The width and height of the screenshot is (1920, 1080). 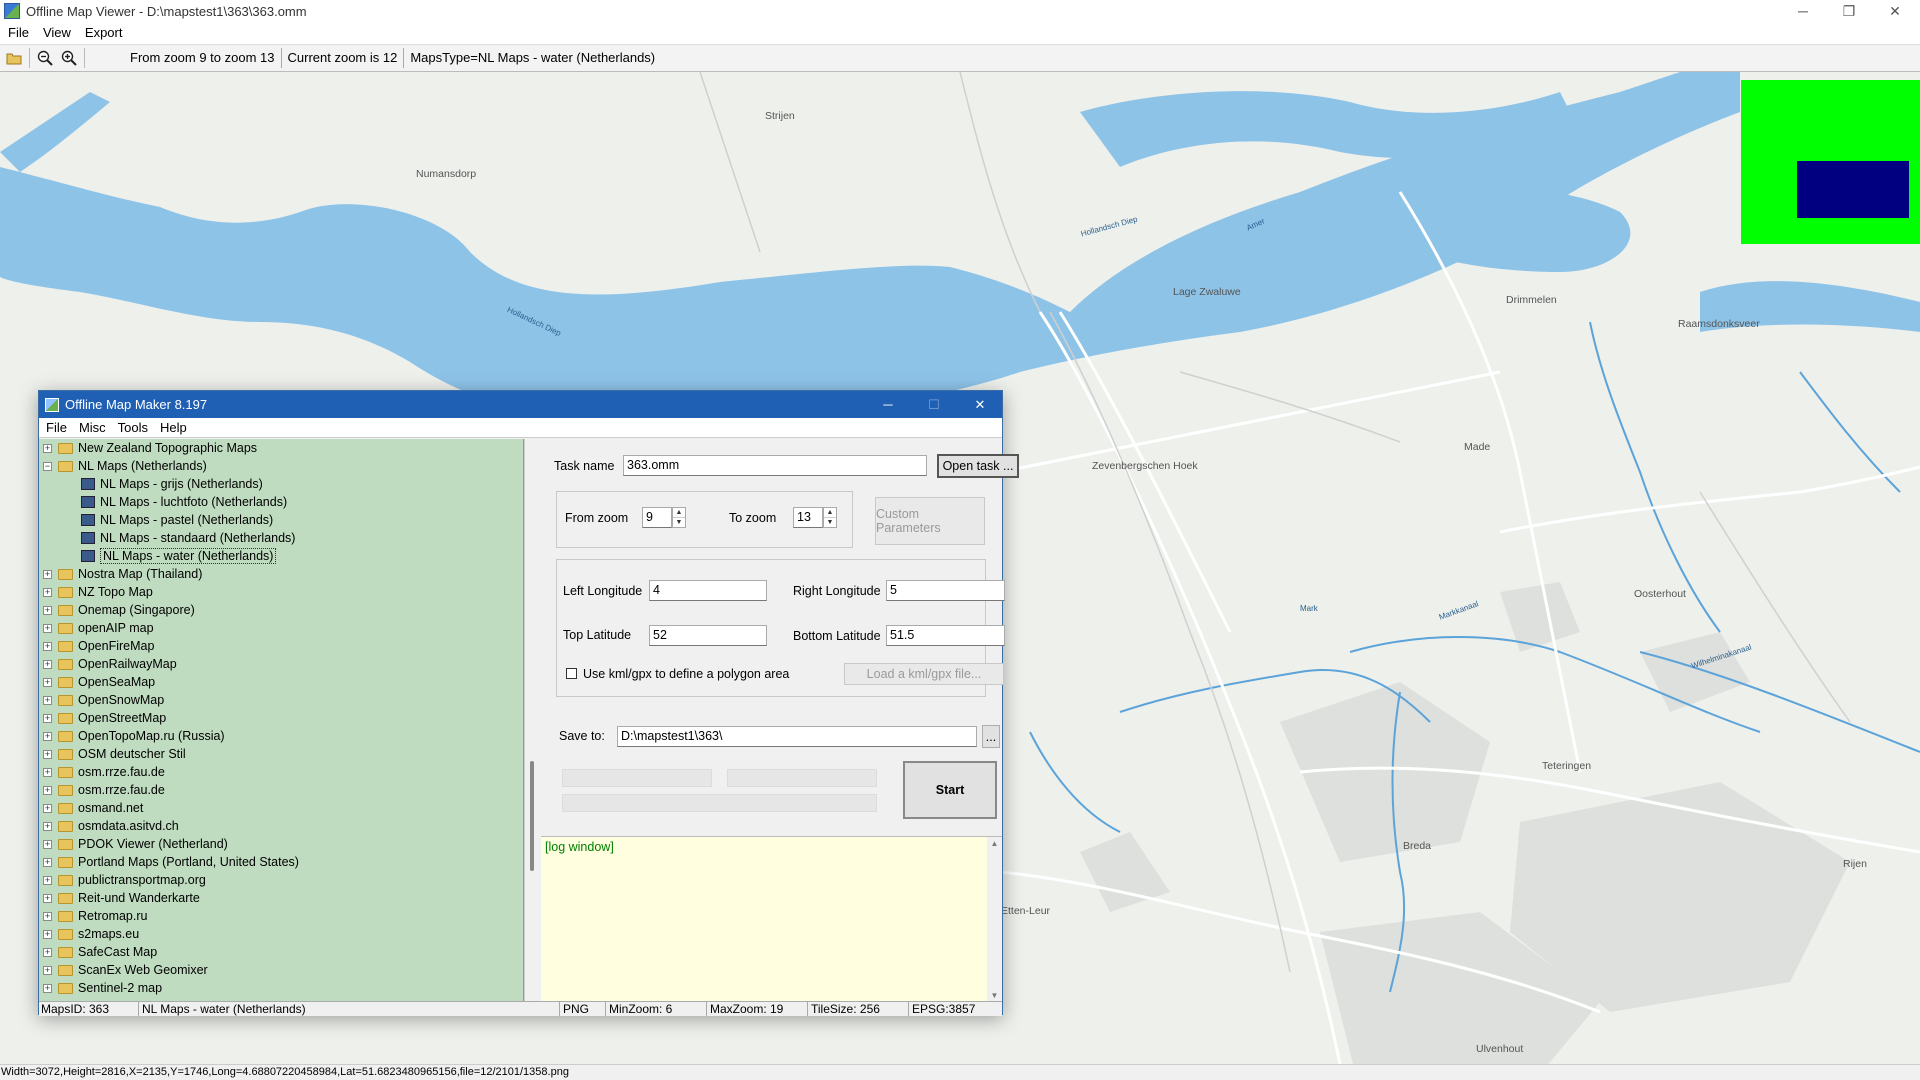 What do you see at coordinates (994, 843) in the screenshot?
I see `scroll-up-icon: ▲` at bounding box center [994, 843].